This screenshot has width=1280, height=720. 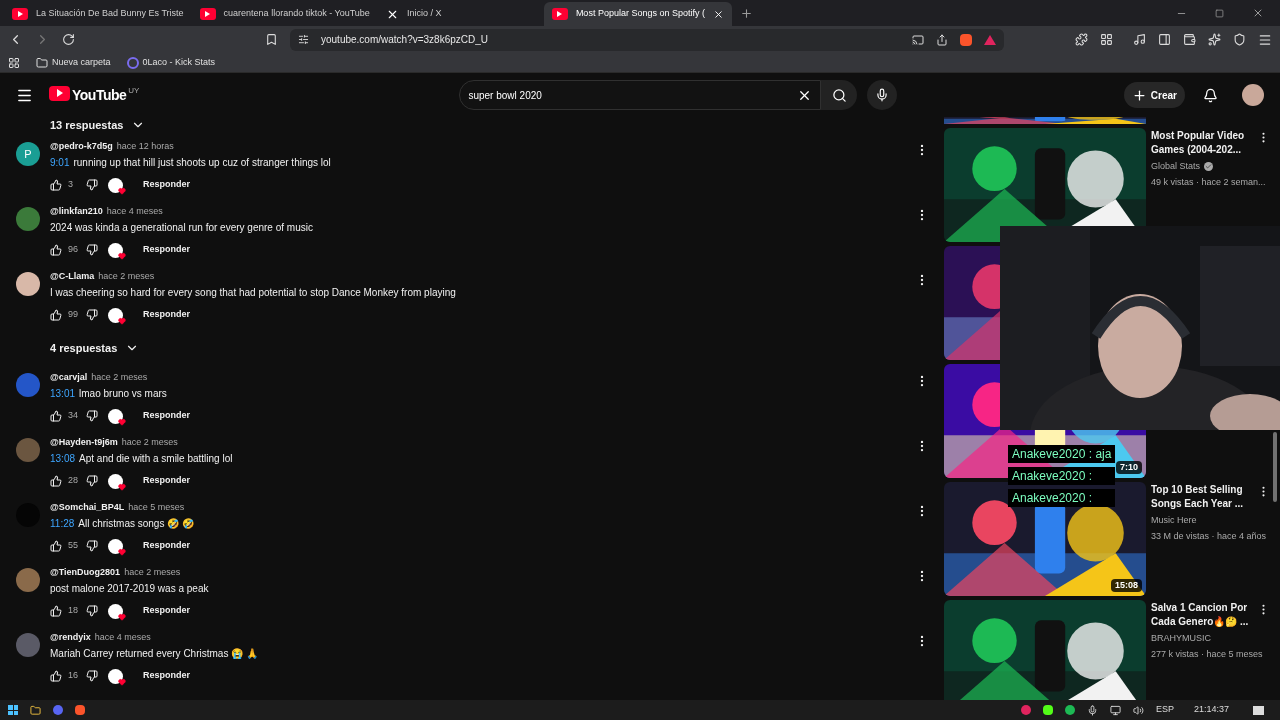 I want to click on comment-time: hace 5 meses, so click(x=156, y=508).